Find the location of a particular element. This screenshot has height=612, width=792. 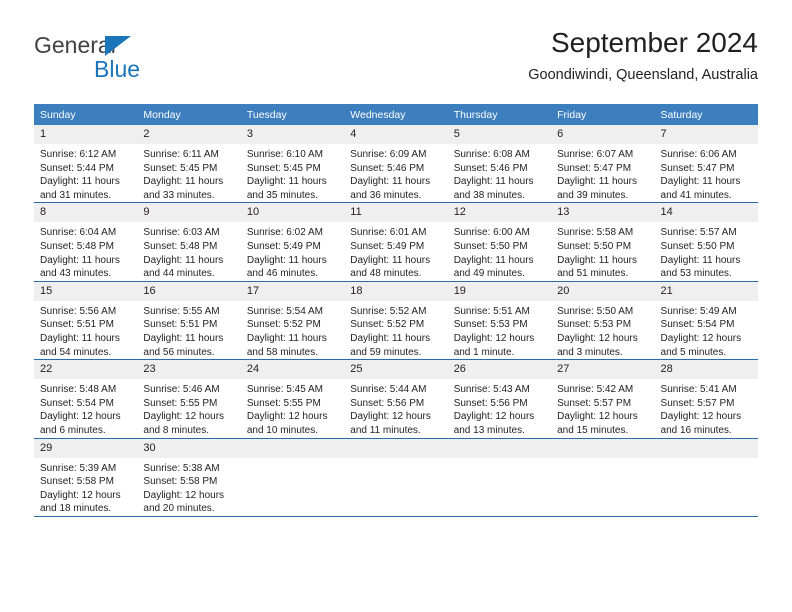

daylight-text: Daylight: 12 hours and 16 minutes. is located at coordinates (701, 423).